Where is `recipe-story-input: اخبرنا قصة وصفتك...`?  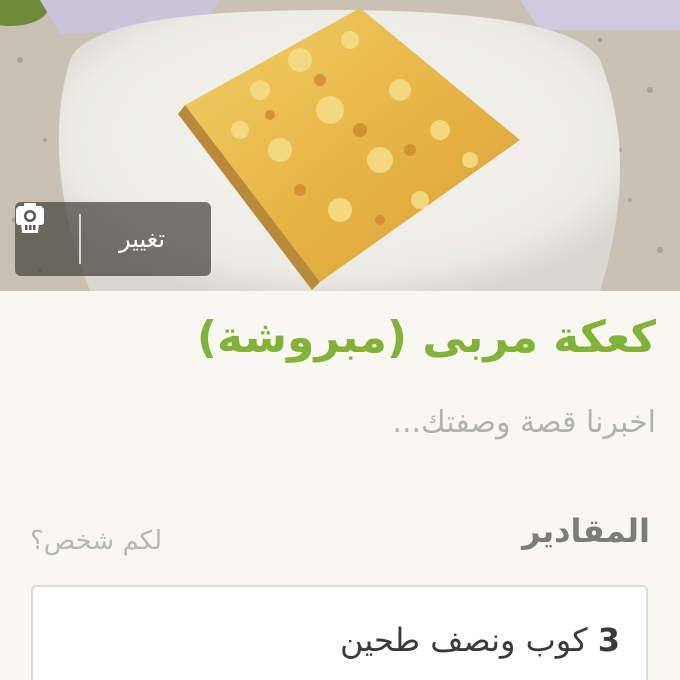
recipe-story-input: اخبرنا قصة وصفتك... is located at coordinates (524, 422).